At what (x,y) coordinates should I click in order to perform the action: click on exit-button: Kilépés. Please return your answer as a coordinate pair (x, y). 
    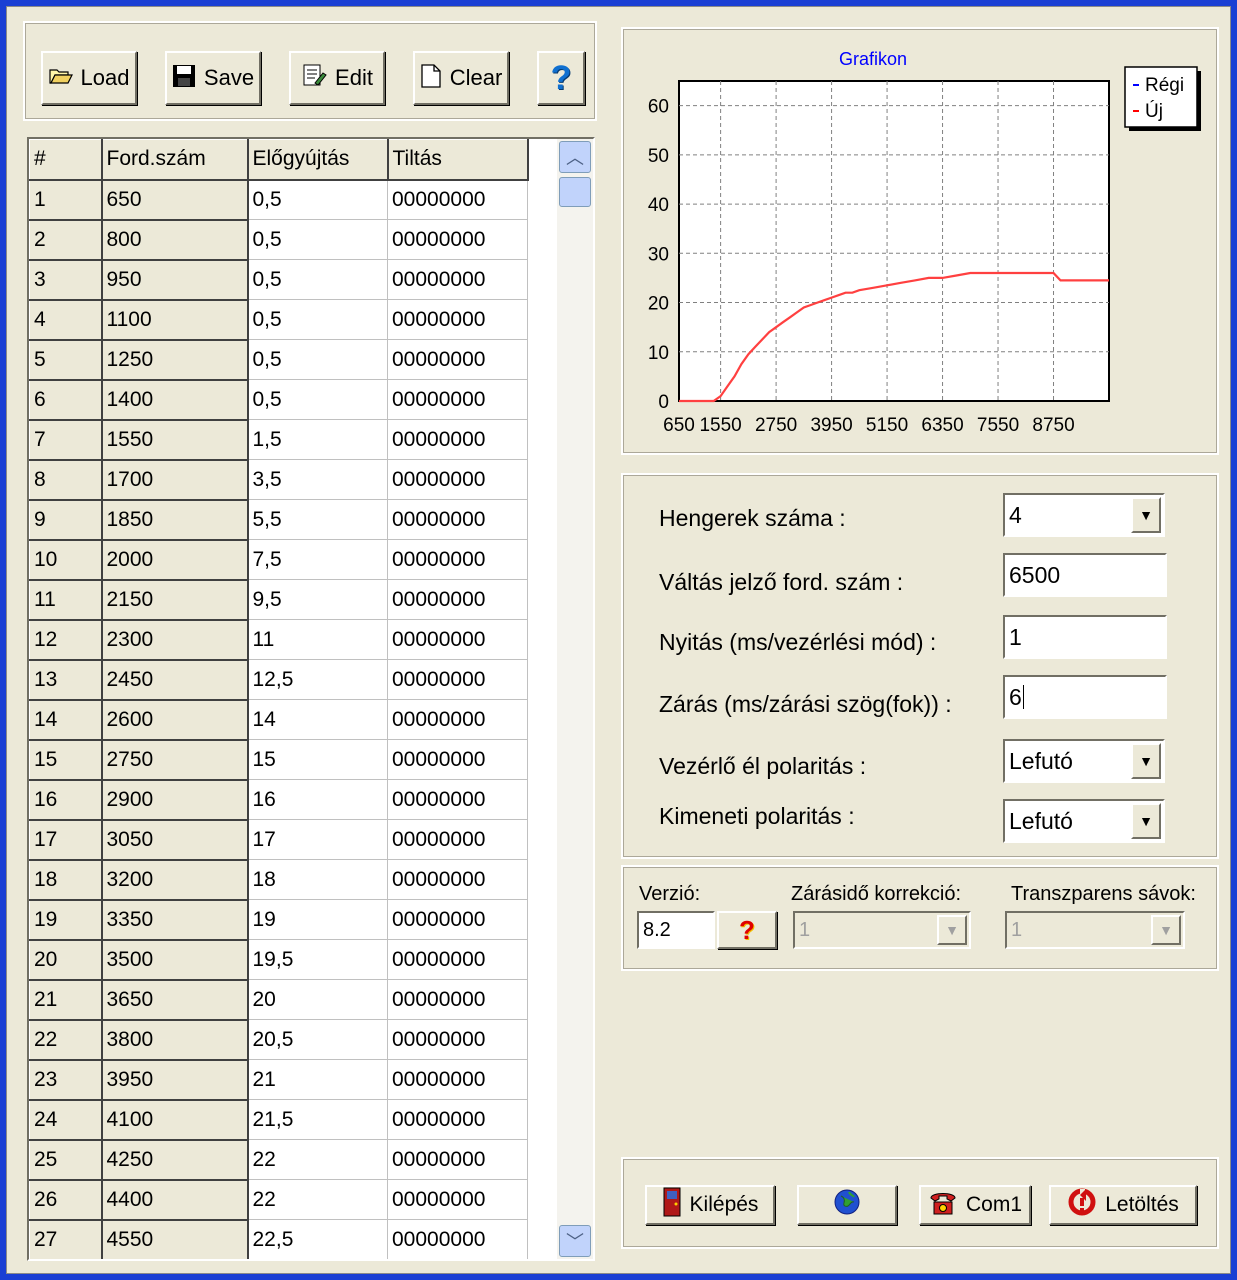
    Looking at the image, I should click on (710, 1205).